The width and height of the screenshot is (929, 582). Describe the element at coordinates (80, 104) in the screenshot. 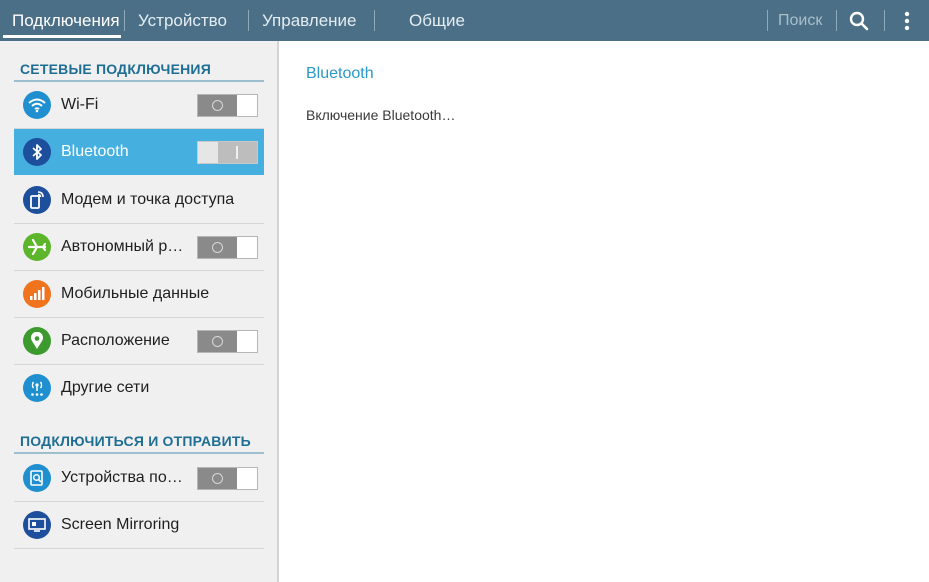

I see `sidebar-item-label: Wi-Fi` at that location.